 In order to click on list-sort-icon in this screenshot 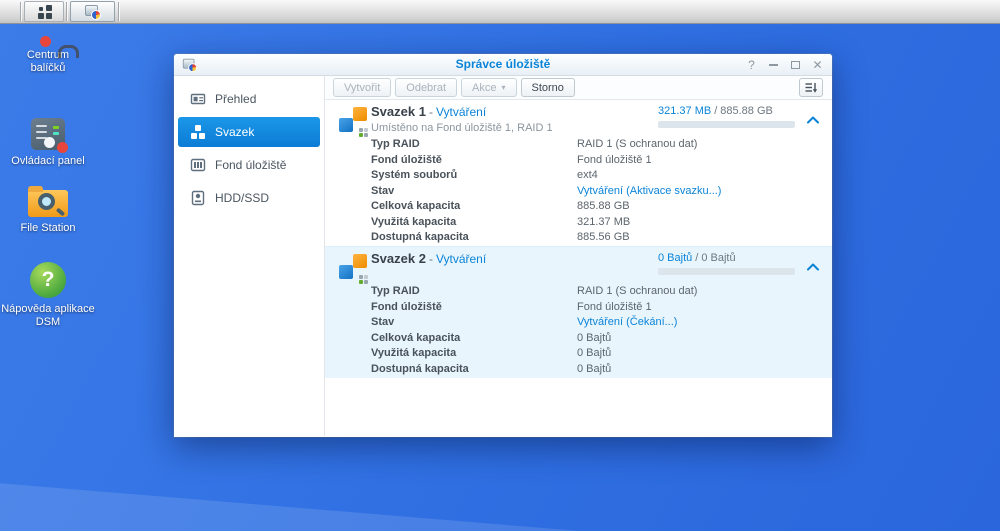, I will do `click(811, 87)`.